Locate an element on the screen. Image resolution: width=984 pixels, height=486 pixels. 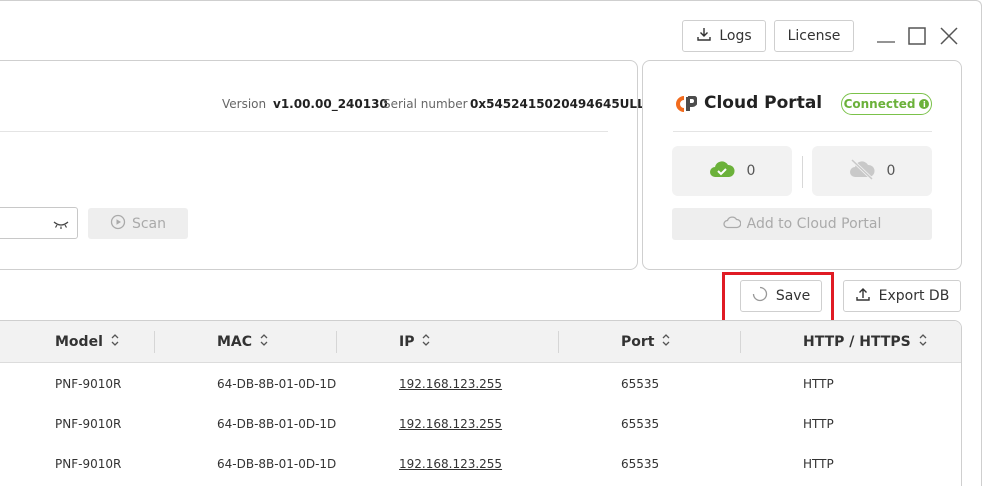
cloud-portal-logo-icon is located at coordinates (686, 105).